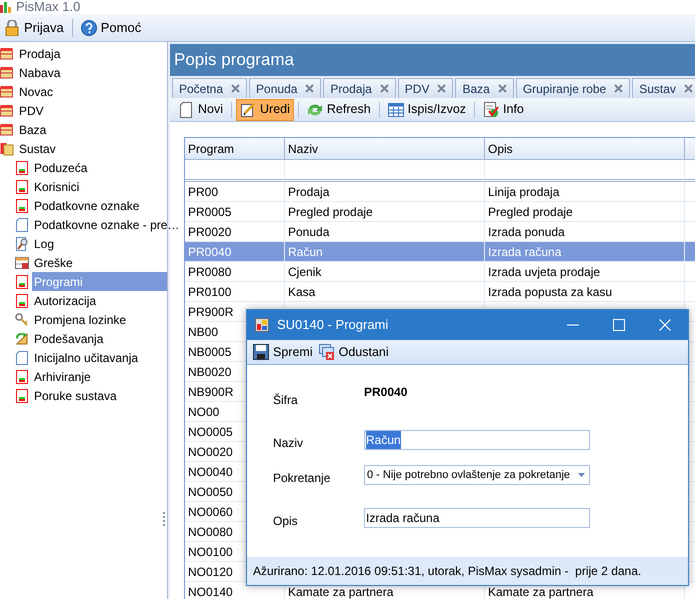 This screenshot has height=599, width=695. I want to click on toolbar-button: Spremi, so click(283, 352).